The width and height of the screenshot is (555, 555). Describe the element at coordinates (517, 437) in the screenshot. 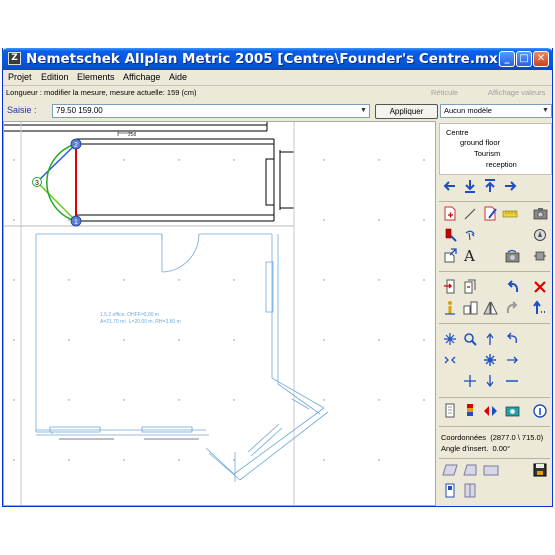

I see `coordinates-value: (2877.0 \ 715.0)` at that location.